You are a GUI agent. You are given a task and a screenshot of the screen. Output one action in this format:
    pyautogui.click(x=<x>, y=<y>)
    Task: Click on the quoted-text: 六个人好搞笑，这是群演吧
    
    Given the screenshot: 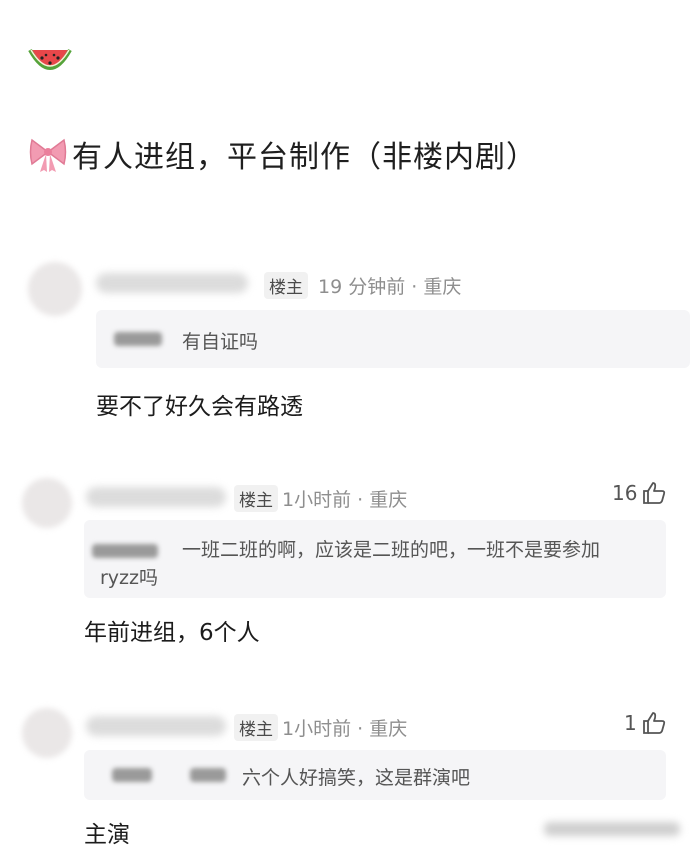 What is the action you would take?
    pyautogui.click(x=356, y=778)
    